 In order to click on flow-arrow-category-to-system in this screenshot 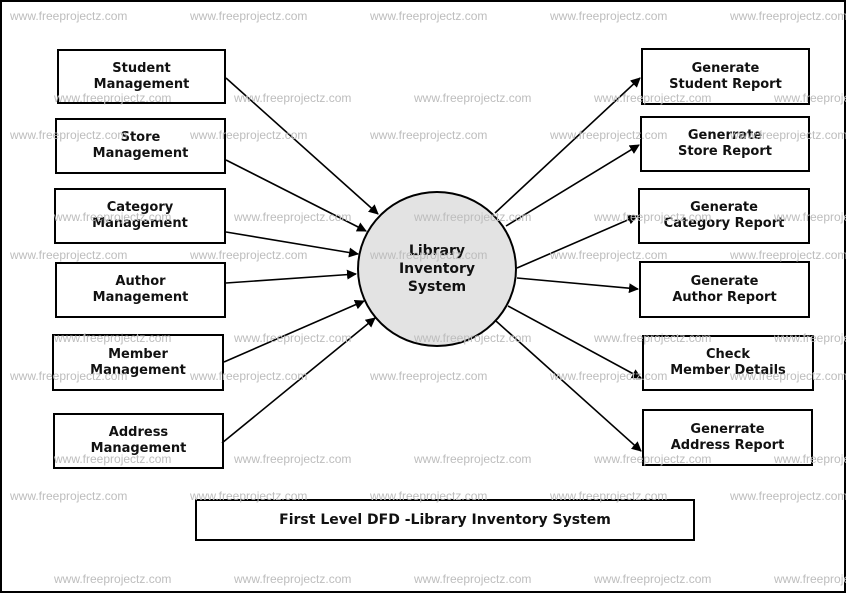, I will do `click(292, 244)`.